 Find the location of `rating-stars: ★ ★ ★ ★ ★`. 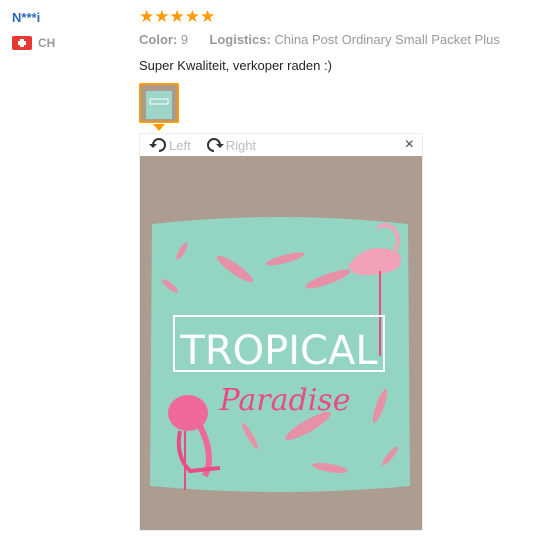

rating-stars: ★ ★ ★ ★ ★ is located at coordinates (177, 16).